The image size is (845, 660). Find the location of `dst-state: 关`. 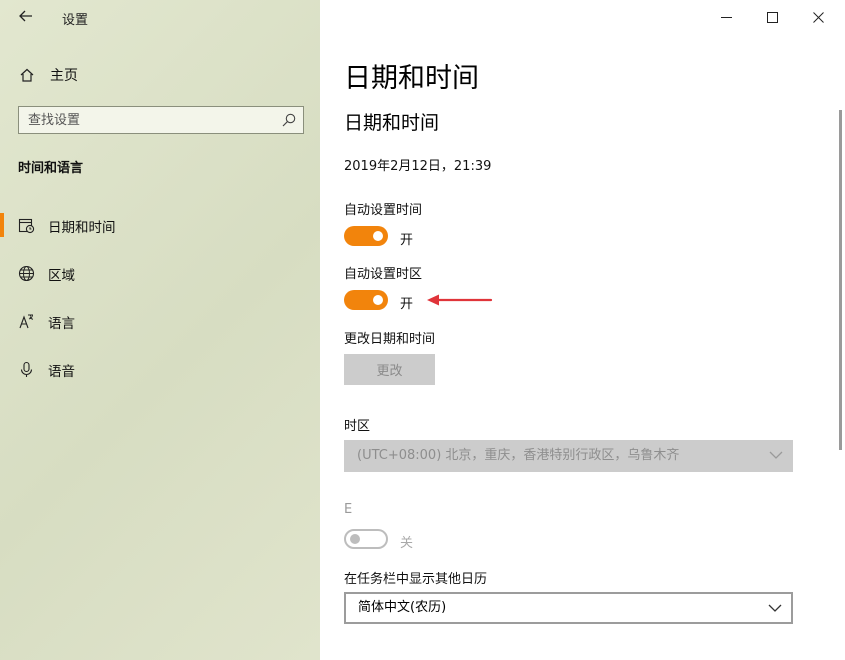

dst-state: 关 is located at coordinates (407, 543).